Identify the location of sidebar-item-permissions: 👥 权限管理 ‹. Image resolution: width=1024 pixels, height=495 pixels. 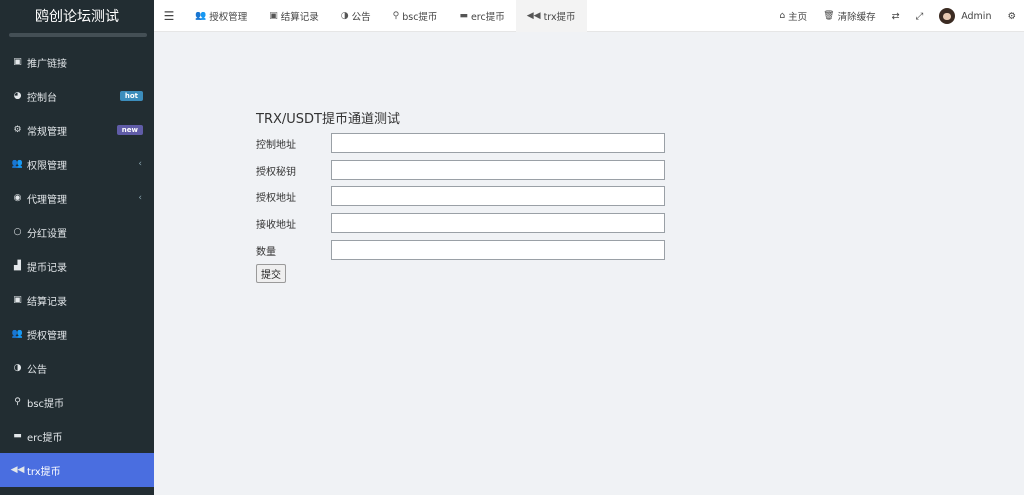
(77, 164).